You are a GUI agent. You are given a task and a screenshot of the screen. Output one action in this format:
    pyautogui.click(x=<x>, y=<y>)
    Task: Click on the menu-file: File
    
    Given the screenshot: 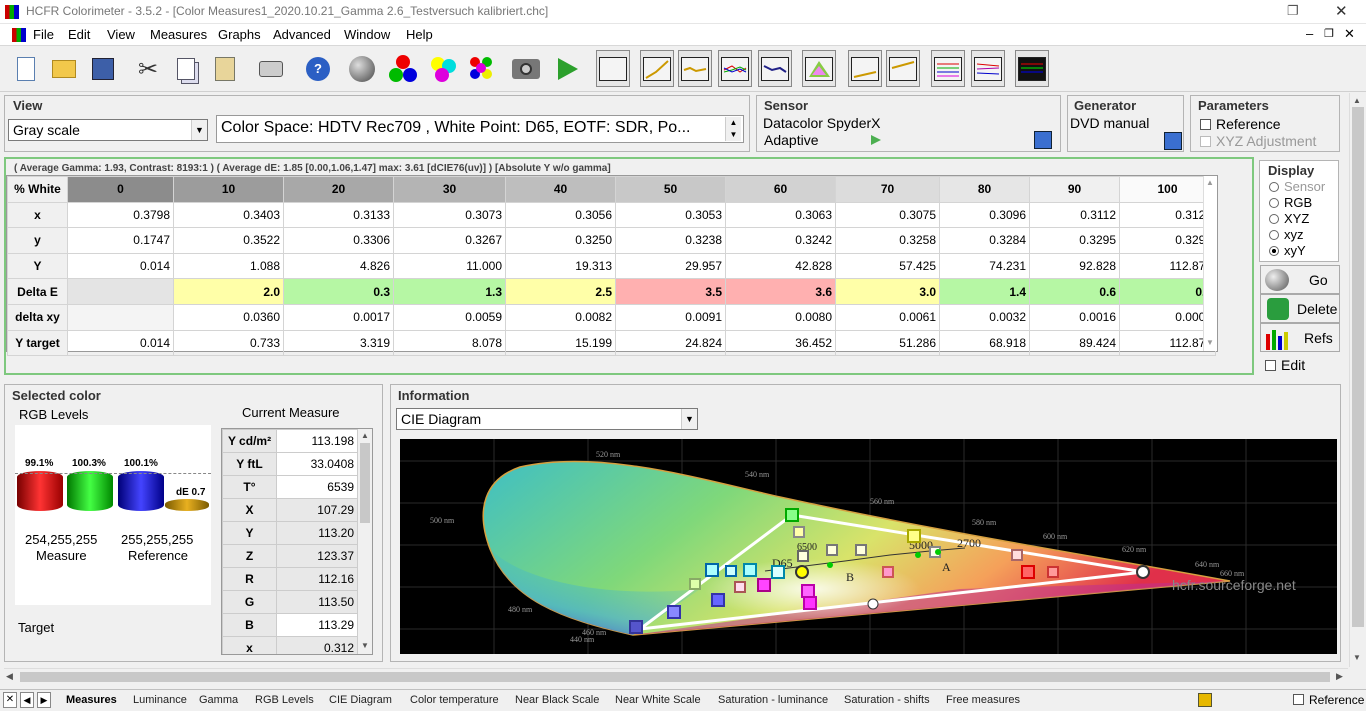 What is the action you would take?
    pyautogui.click(x=43, y=34)
    